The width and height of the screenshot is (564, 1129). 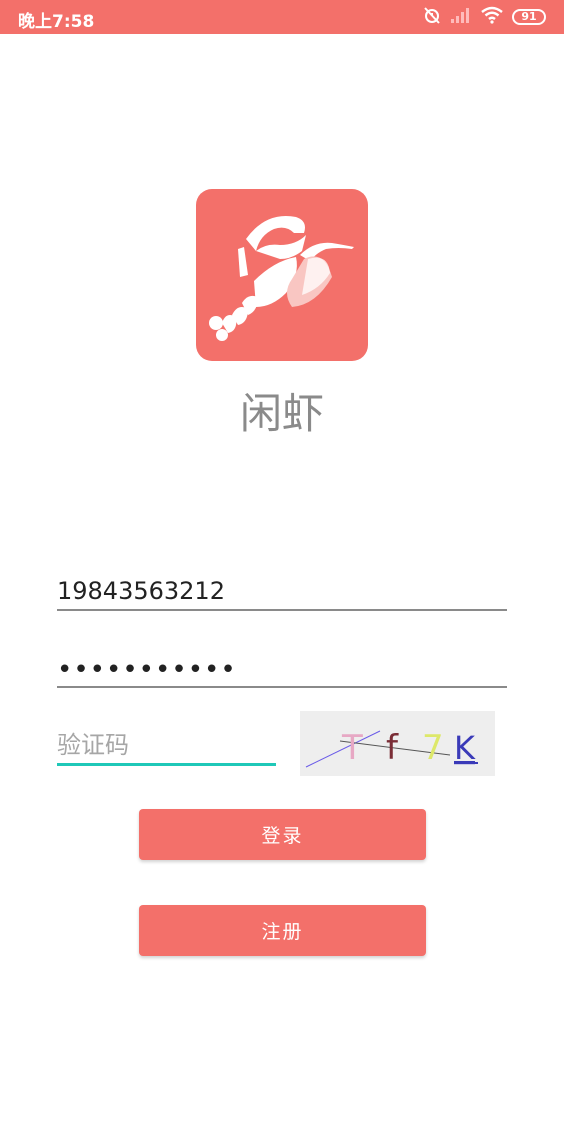 I want to click on login-button: 登录, so click(x=282, y=834).